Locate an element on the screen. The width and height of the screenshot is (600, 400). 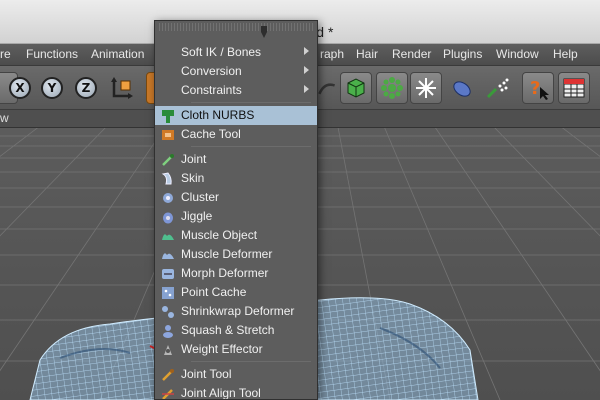
y-axis-lock-button: Y is located at coordinates (52, 88).